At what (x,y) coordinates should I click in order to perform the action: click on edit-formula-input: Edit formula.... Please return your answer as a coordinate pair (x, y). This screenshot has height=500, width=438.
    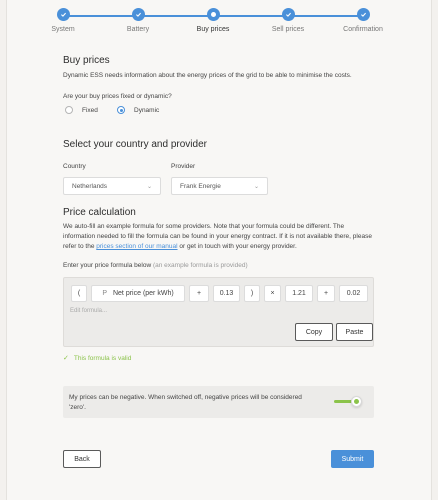
    Looking at the image, I should click on (88, 311).